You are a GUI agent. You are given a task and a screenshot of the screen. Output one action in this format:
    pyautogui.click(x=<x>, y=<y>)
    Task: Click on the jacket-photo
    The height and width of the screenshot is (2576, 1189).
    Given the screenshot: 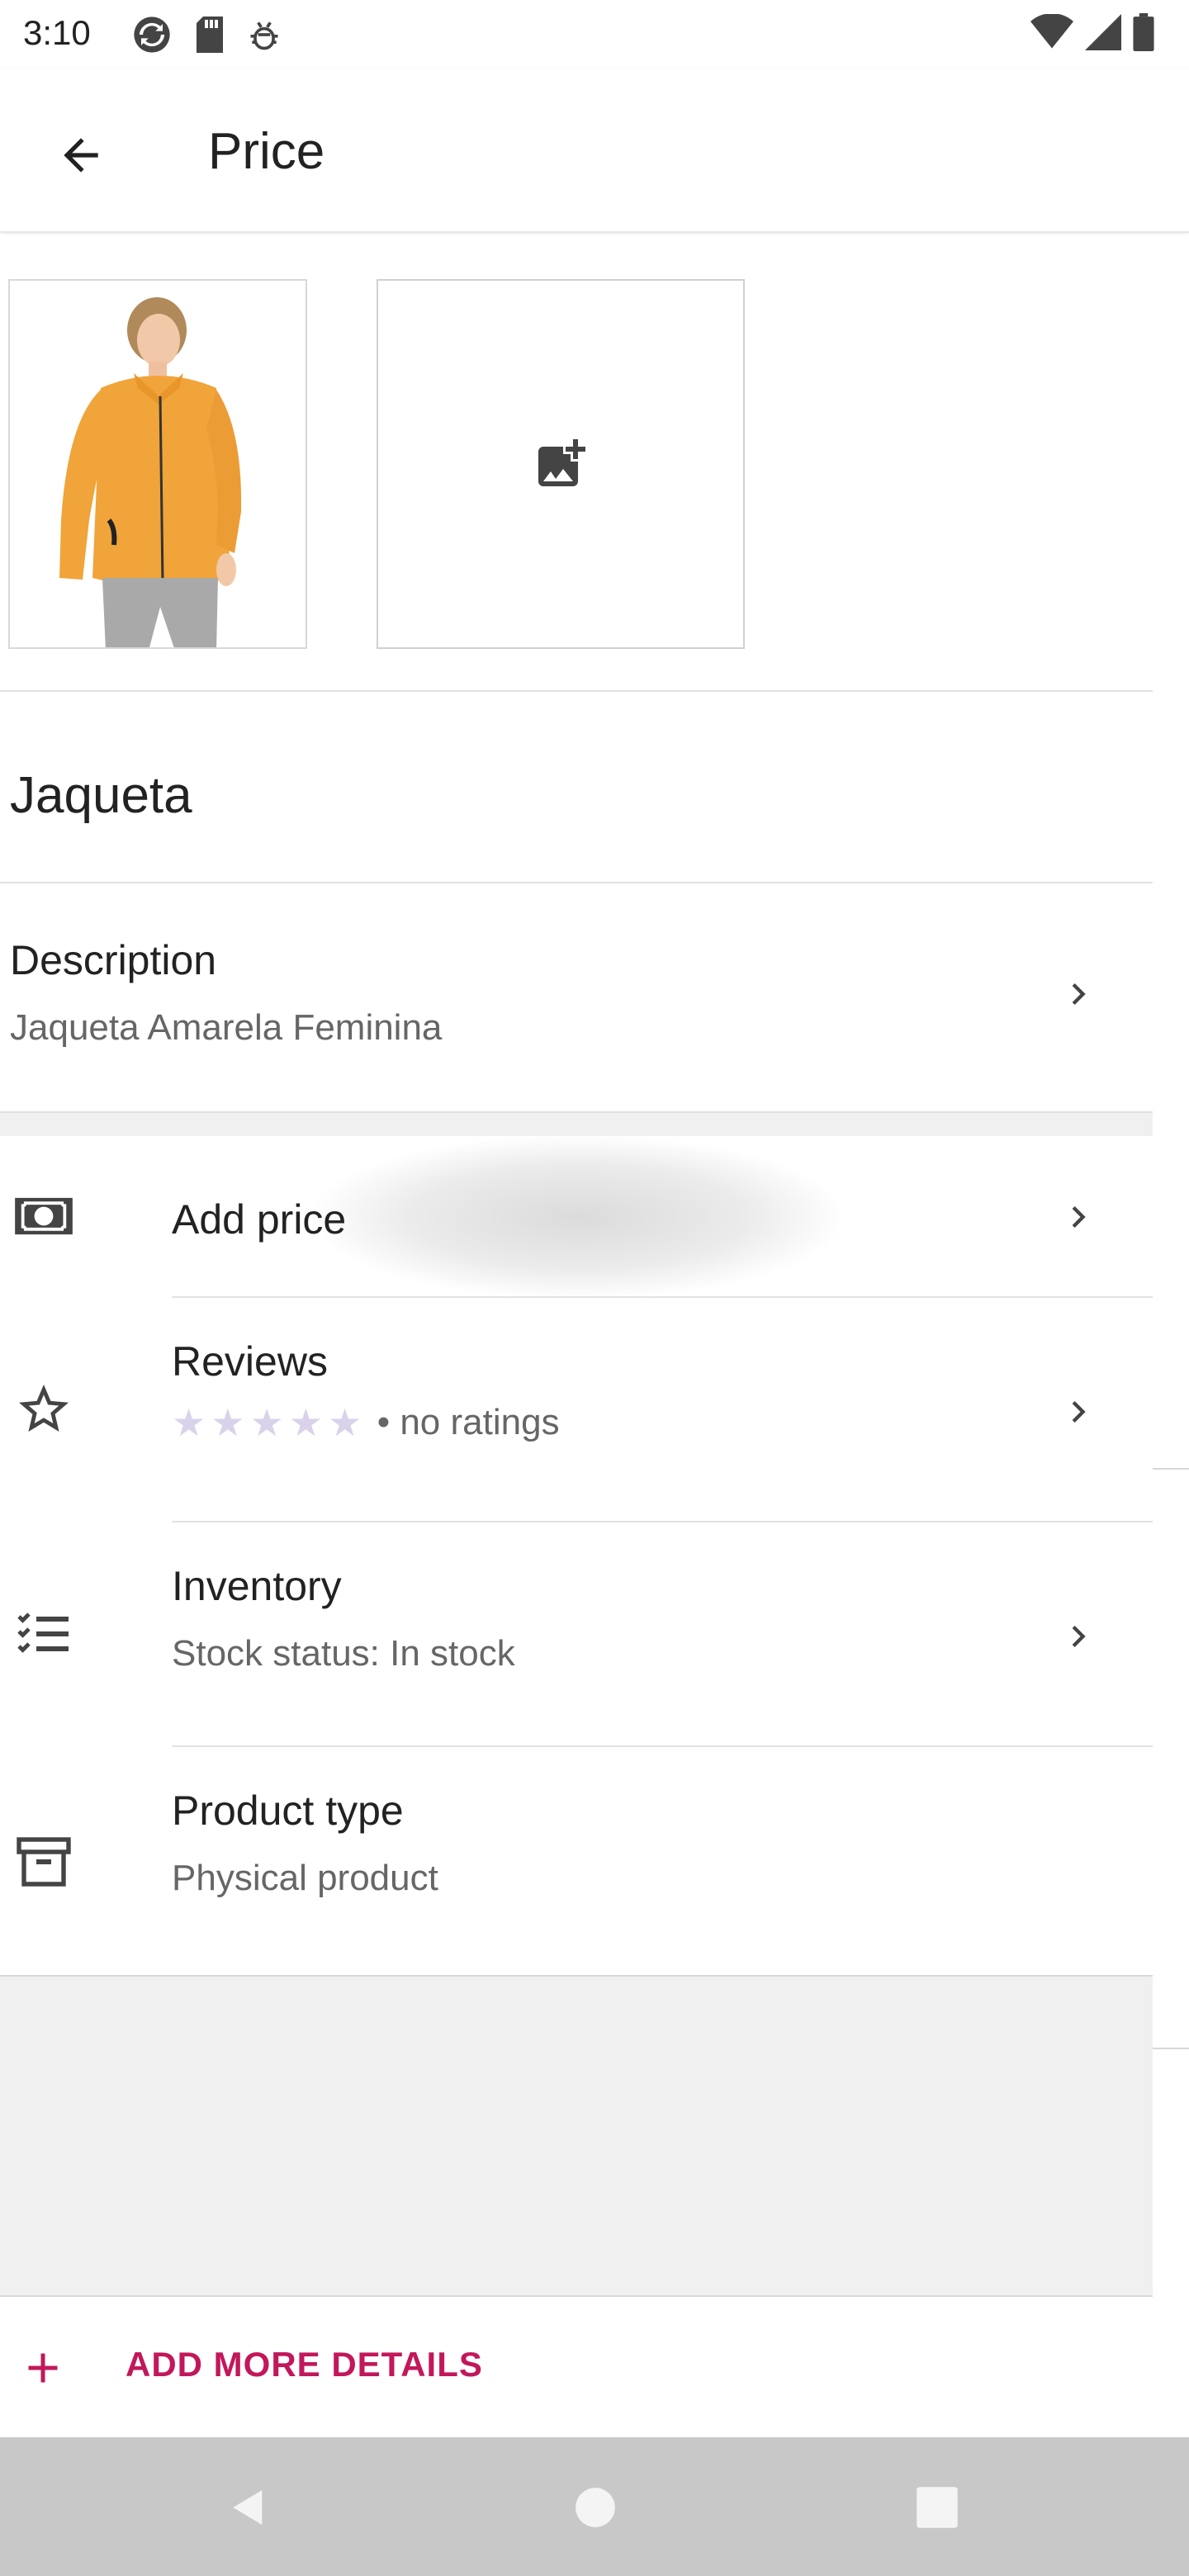 What is the action you would take?
    pyautogui.click(x=158, y=464)
    